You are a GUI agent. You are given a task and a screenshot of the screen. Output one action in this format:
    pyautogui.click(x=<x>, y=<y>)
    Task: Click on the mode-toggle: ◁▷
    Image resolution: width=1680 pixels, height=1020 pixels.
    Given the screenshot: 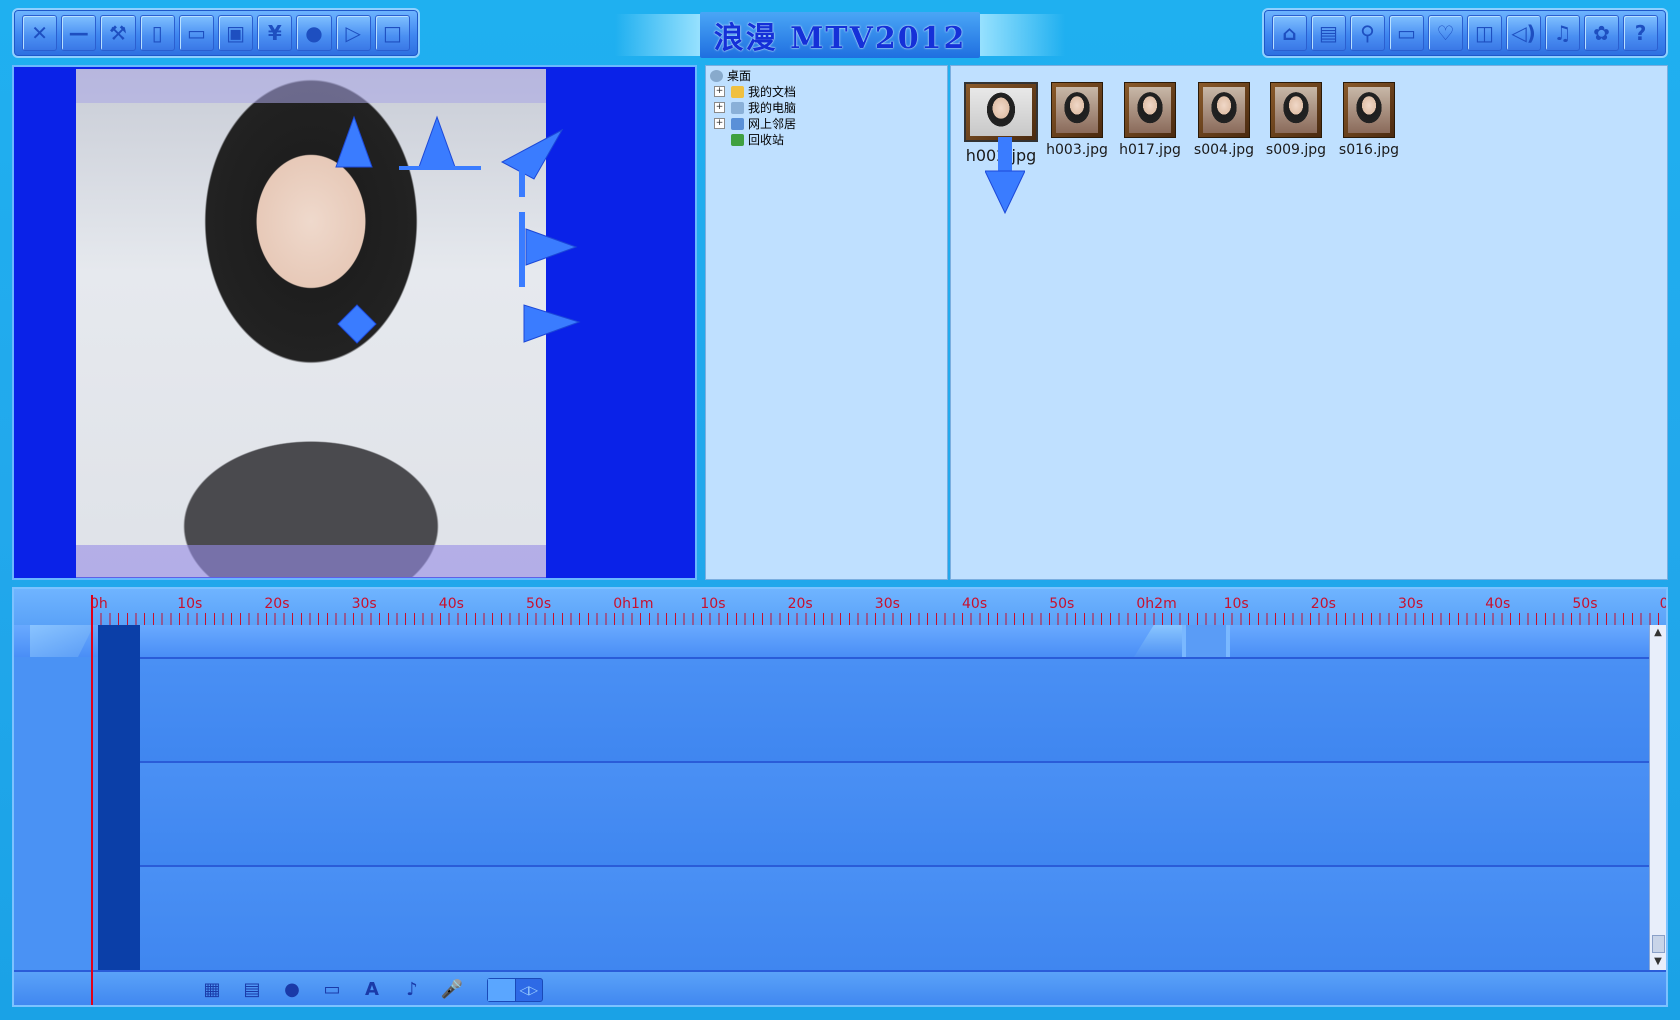 What is the action you would take?
    pyautogui.click(x=515, y=990)
    